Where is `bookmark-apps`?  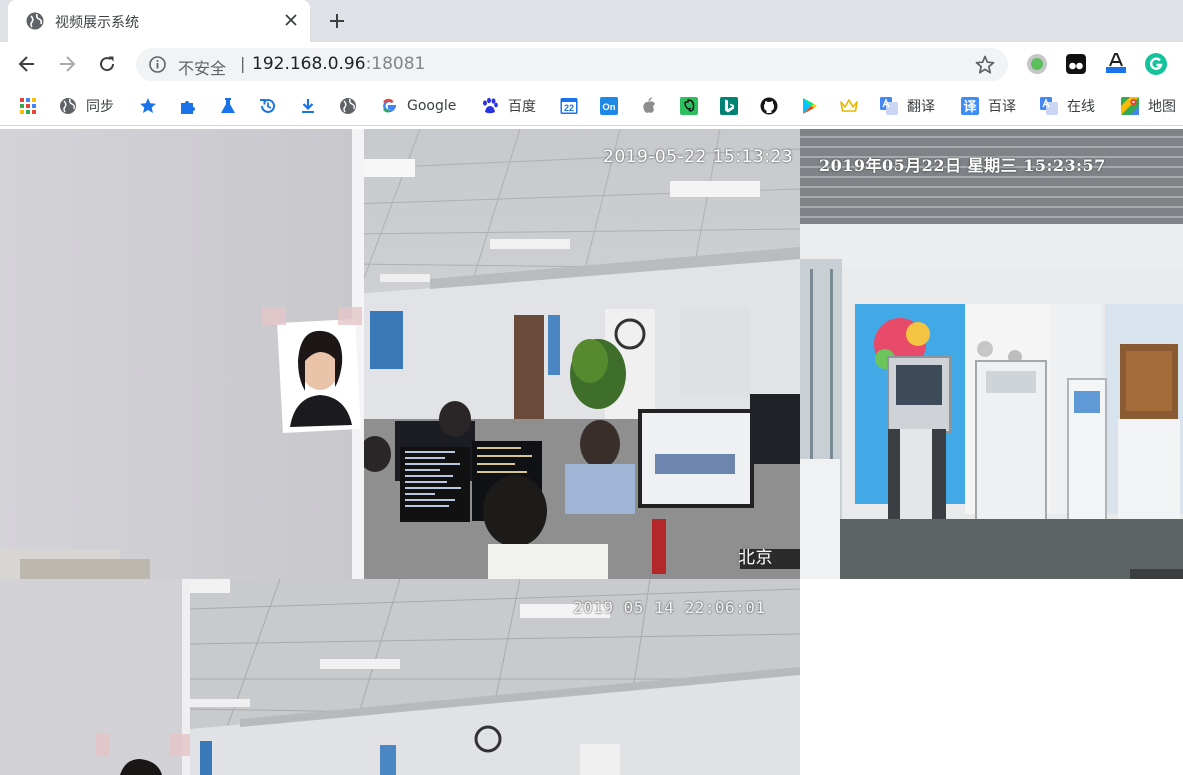 bookmark-apps is located at coordinates (28, 106).